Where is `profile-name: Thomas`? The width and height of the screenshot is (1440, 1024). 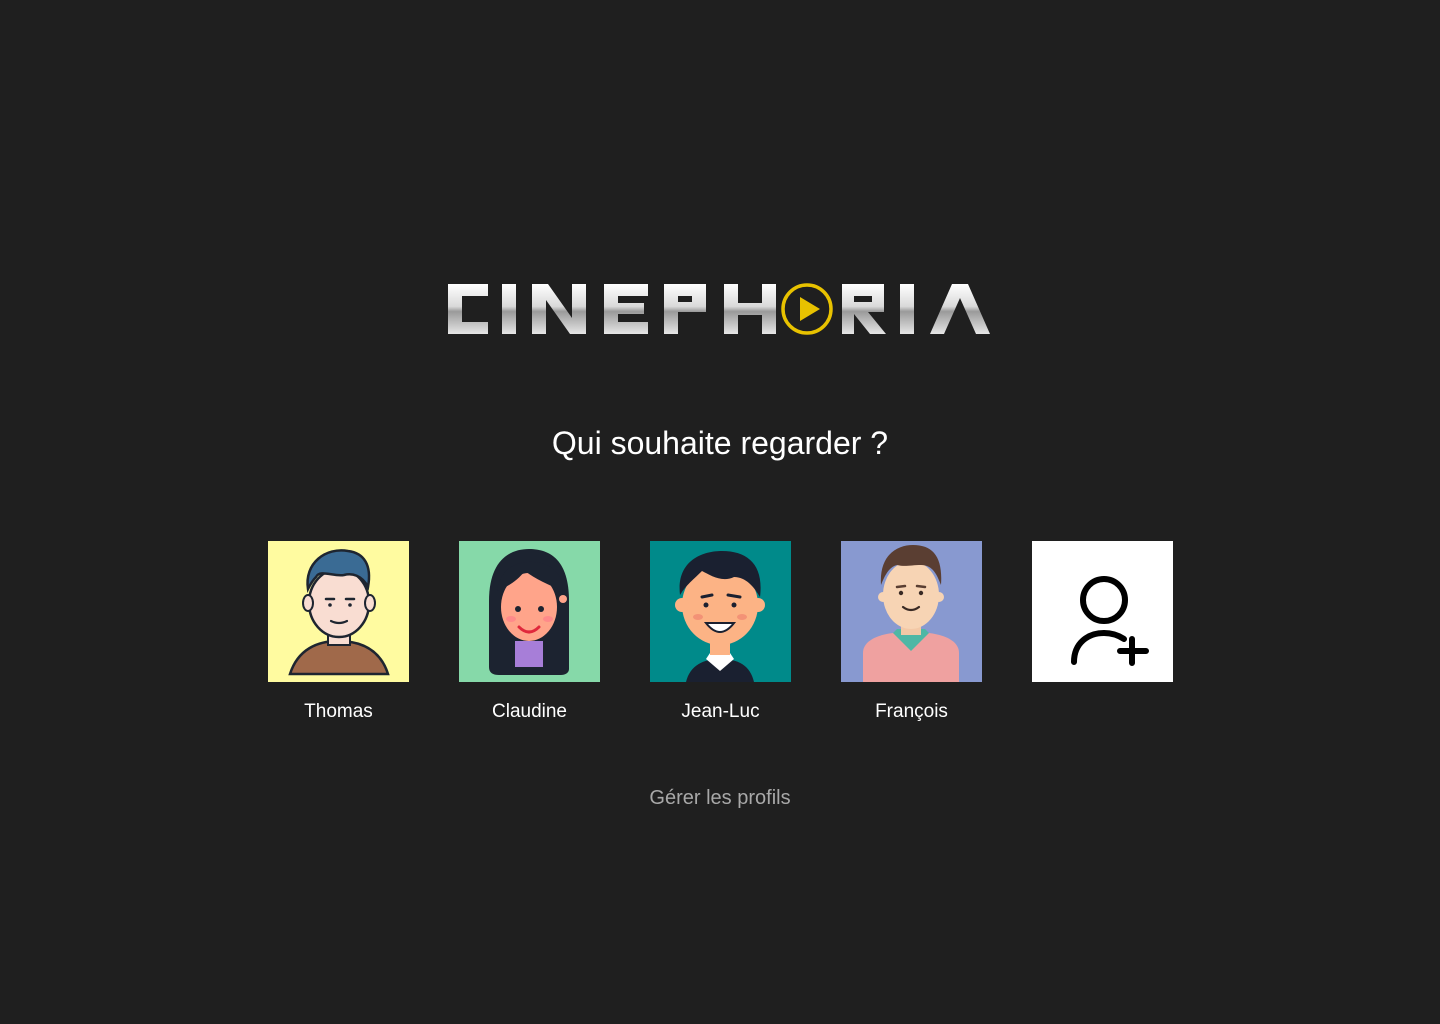 profile-name: Thomas is located at coordinates (338, 711).